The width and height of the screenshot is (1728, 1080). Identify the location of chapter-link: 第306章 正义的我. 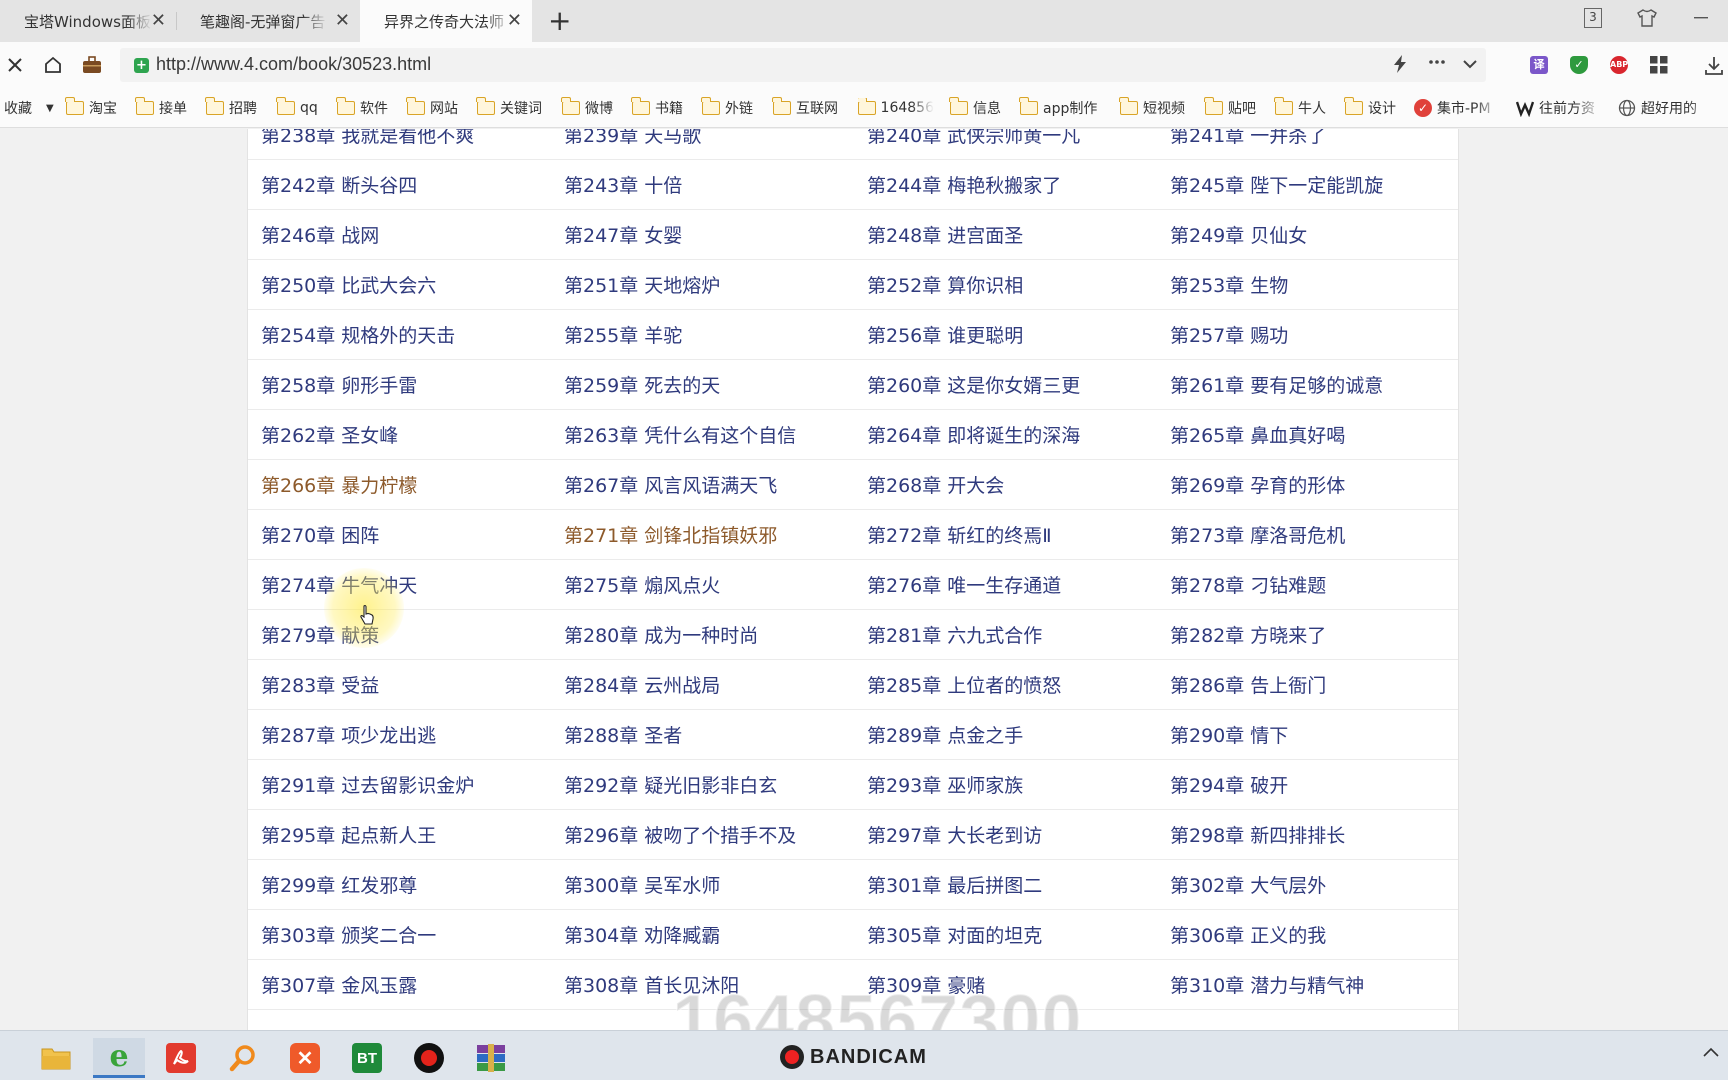
(1248, 934).